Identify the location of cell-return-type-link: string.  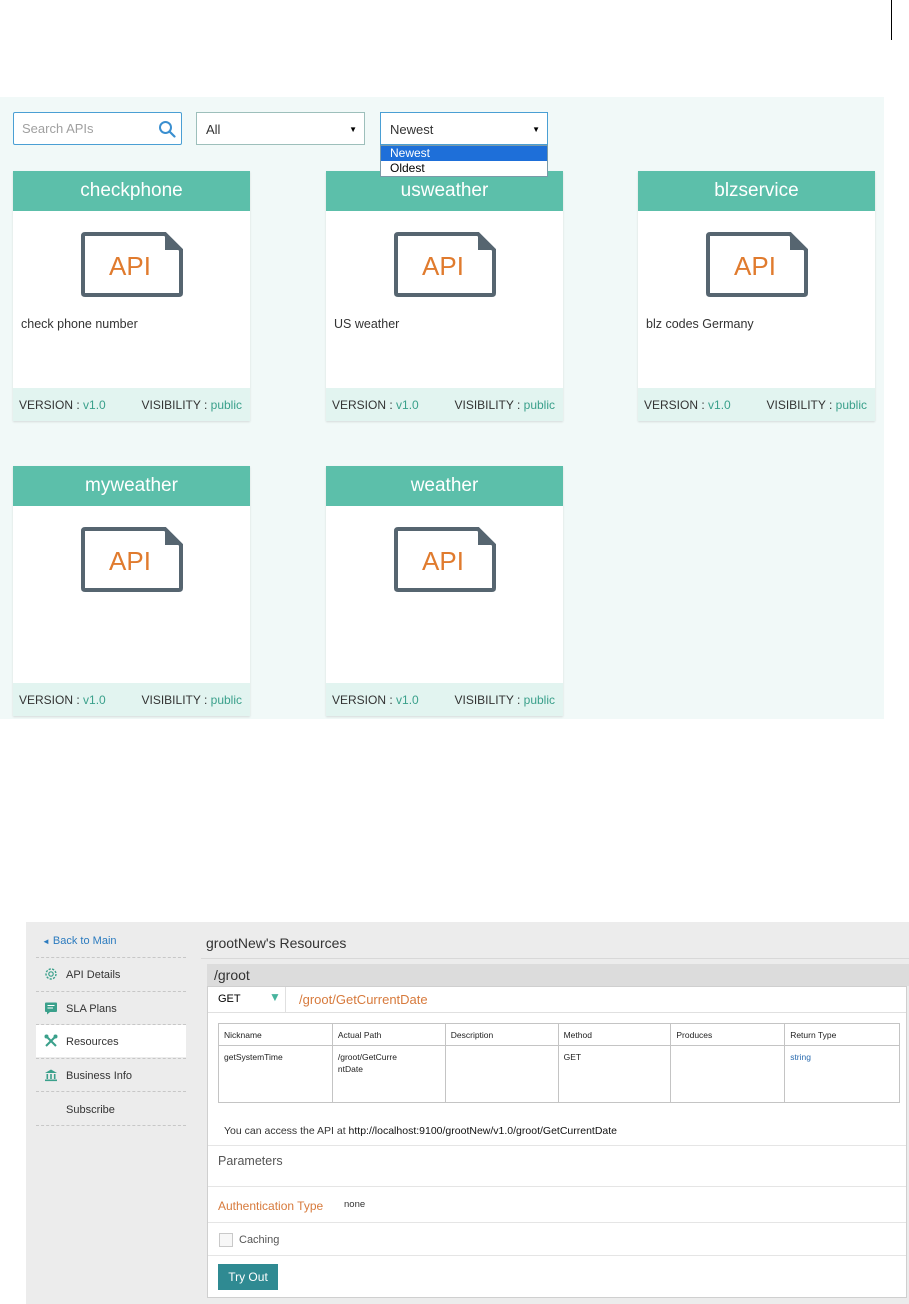
(842, 1074).